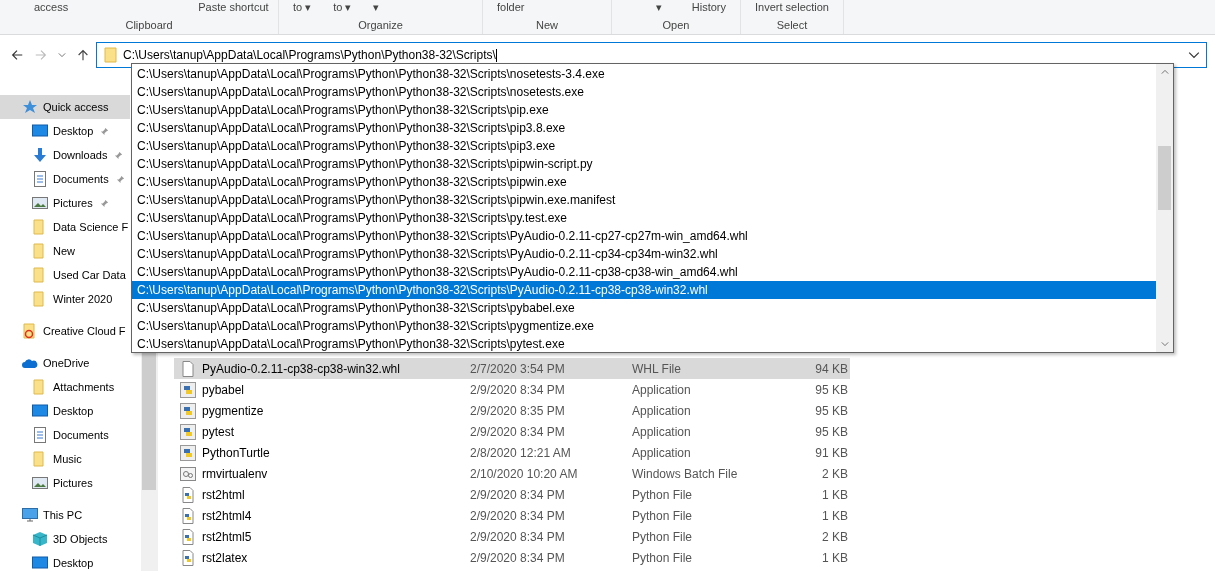 Image resolution: width=1215 pixels, height=571 pixels. Describe the element at coordinates (380, 26) in the screenshot. I see `ribbon-group-label: Organize` at that location.